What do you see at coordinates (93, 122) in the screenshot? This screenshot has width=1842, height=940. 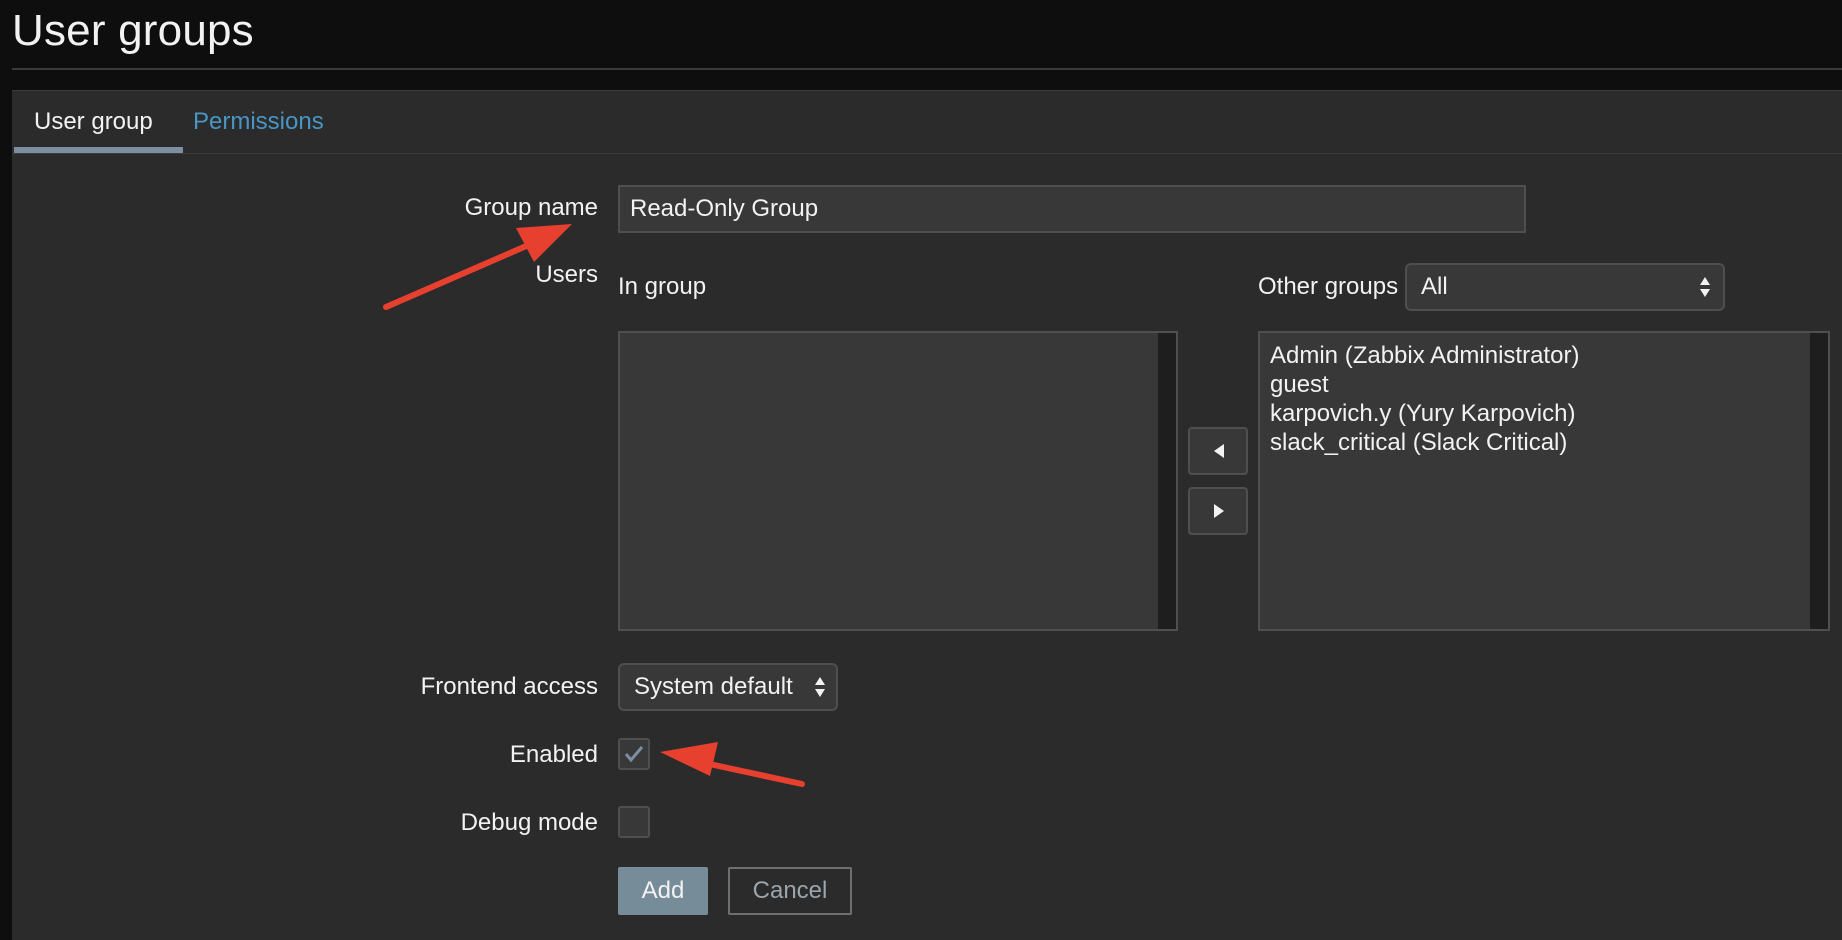 I see `tab-user-group: User group` at bounding box center [93, 122].